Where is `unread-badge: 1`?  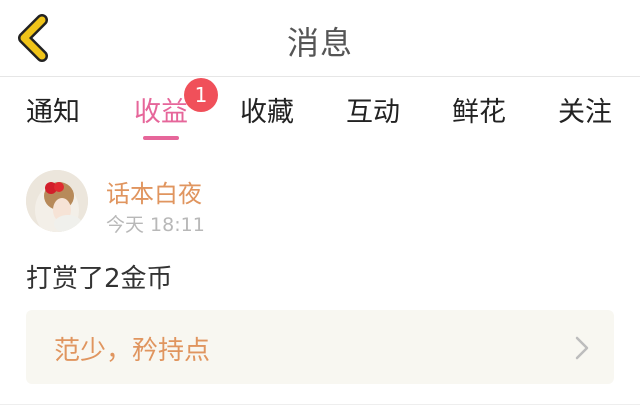
unread-badge: 1 is located at coordinates (201, 95).